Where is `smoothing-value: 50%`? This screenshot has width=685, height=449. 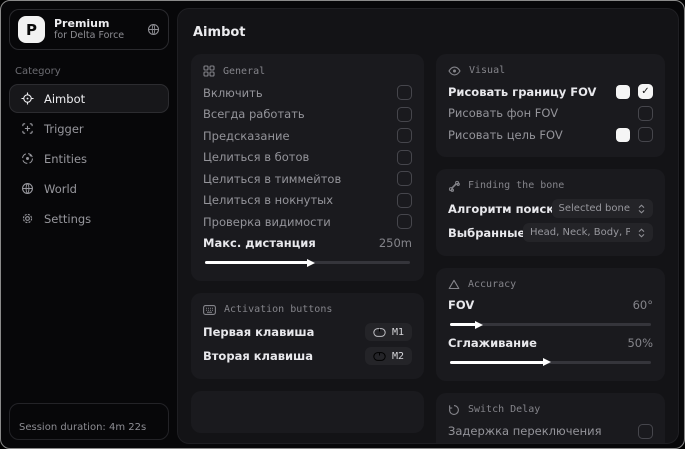 smoothing-value: 50% is located at coordinates (640, 342).